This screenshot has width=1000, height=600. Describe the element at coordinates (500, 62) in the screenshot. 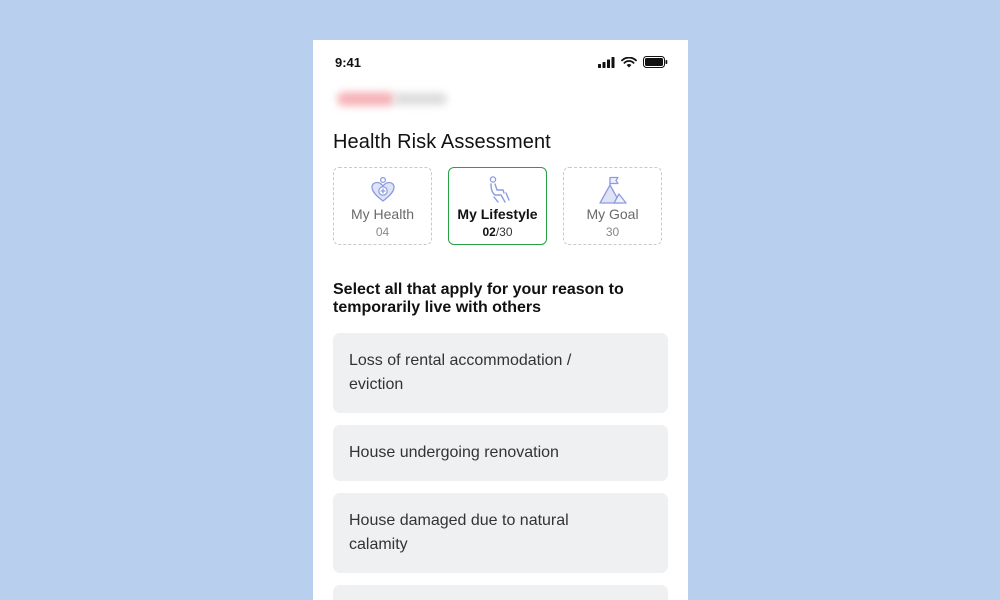

I see `status-bar: 9:41` at that location.